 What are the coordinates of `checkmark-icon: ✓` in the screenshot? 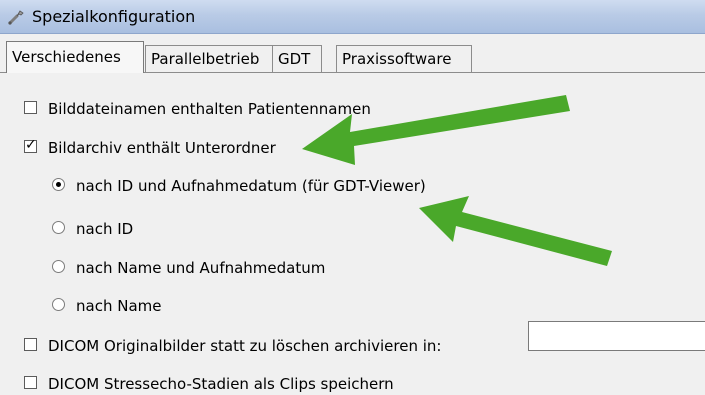 It's located at (31, 145).